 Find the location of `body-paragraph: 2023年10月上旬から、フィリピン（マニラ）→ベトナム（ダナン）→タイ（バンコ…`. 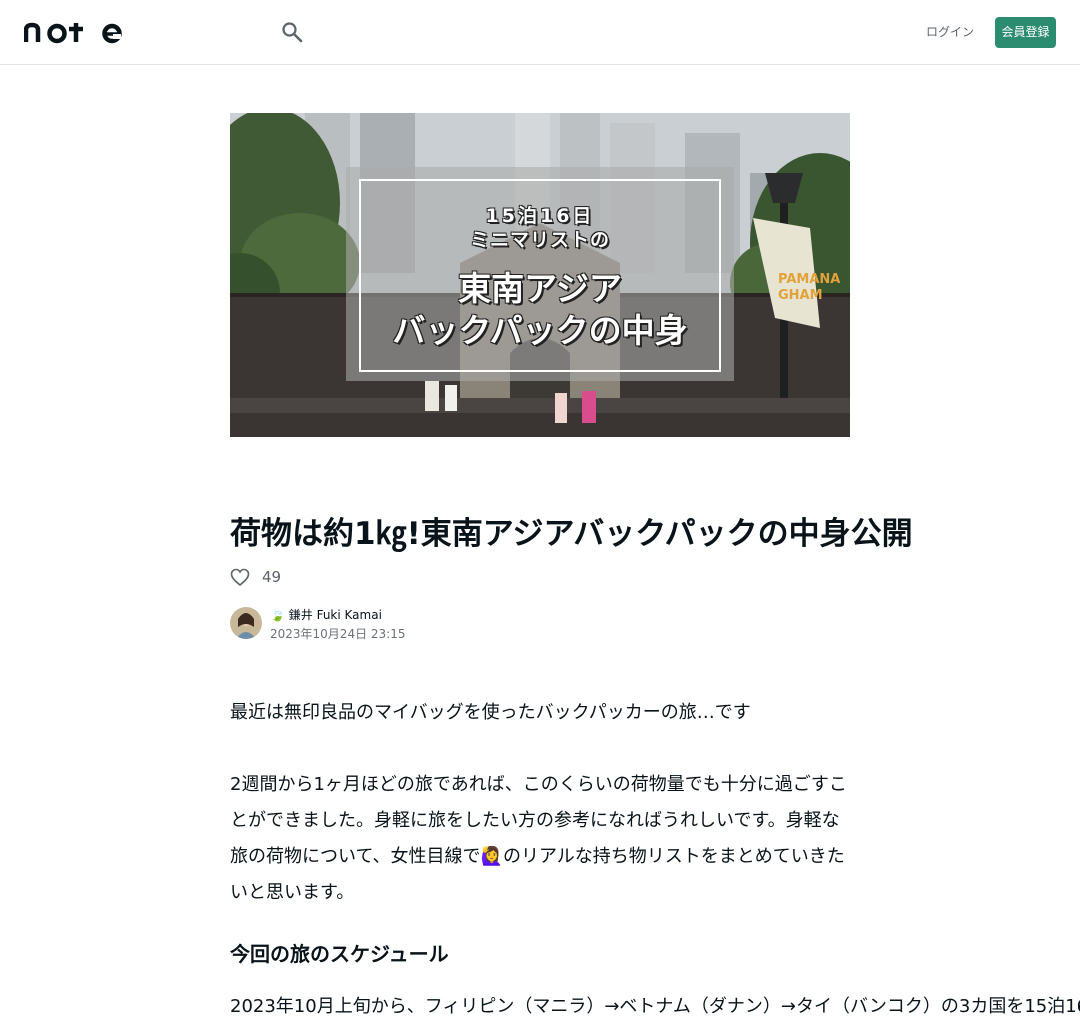

body-paragraph: 2023年10月上旬から、フィリピン（マニラ）→ベトナム（ダナン）→タイ（バンコ… is located at coordinates (655, 1006).